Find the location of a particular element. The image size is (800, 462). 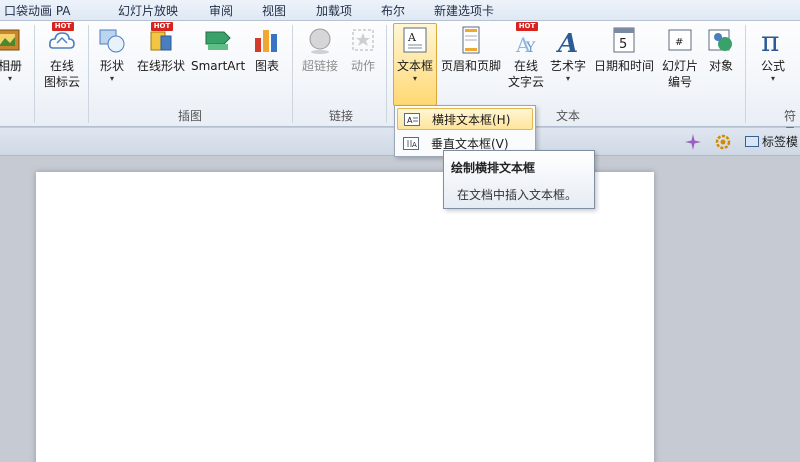

online-wordcloud-button: HOT AY 在线 文字云 is located at coordinates (526, 56).